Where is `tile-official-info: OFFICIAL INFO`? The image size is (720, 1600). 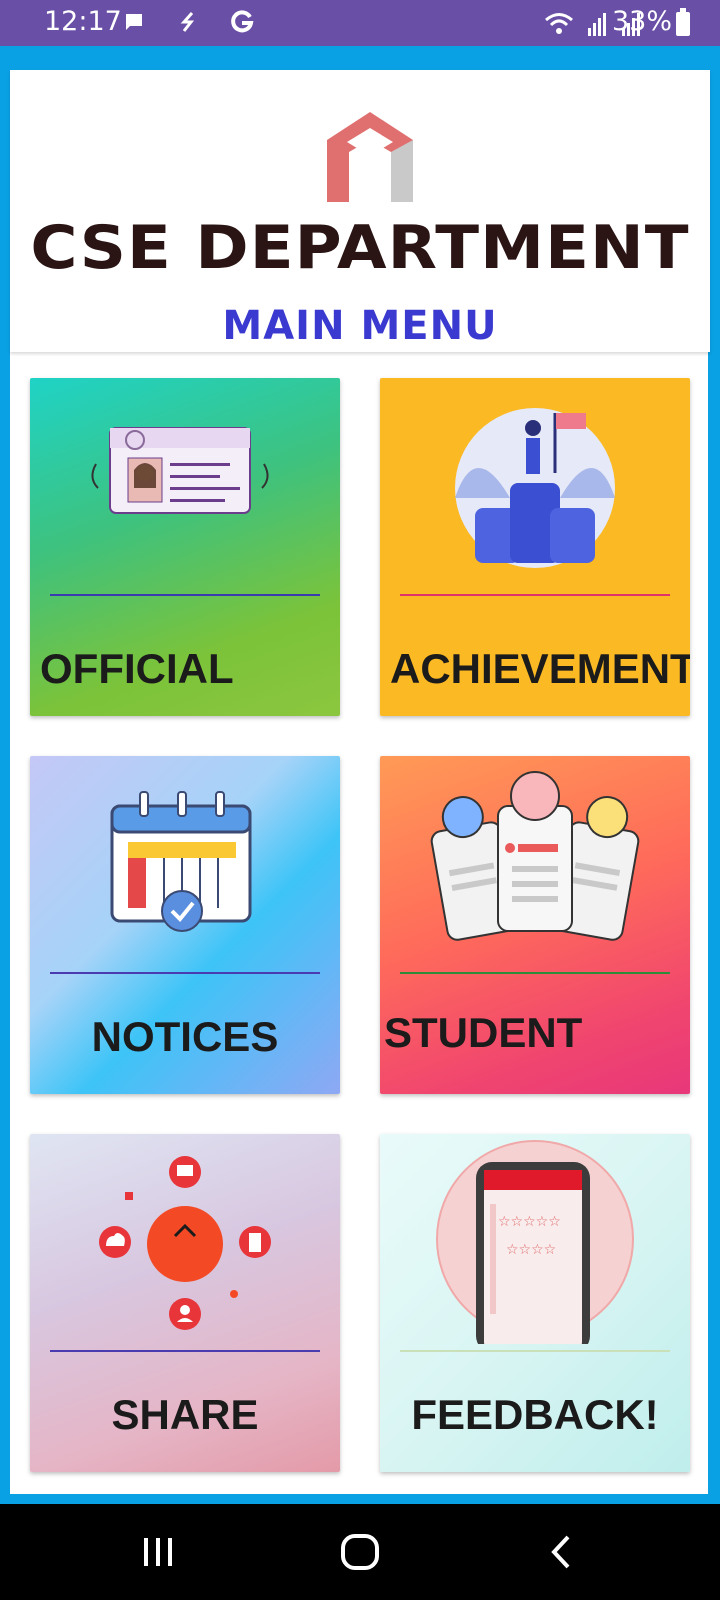 tile-official-info: OFFICIAL INFO is located at coordinates (185, 547).